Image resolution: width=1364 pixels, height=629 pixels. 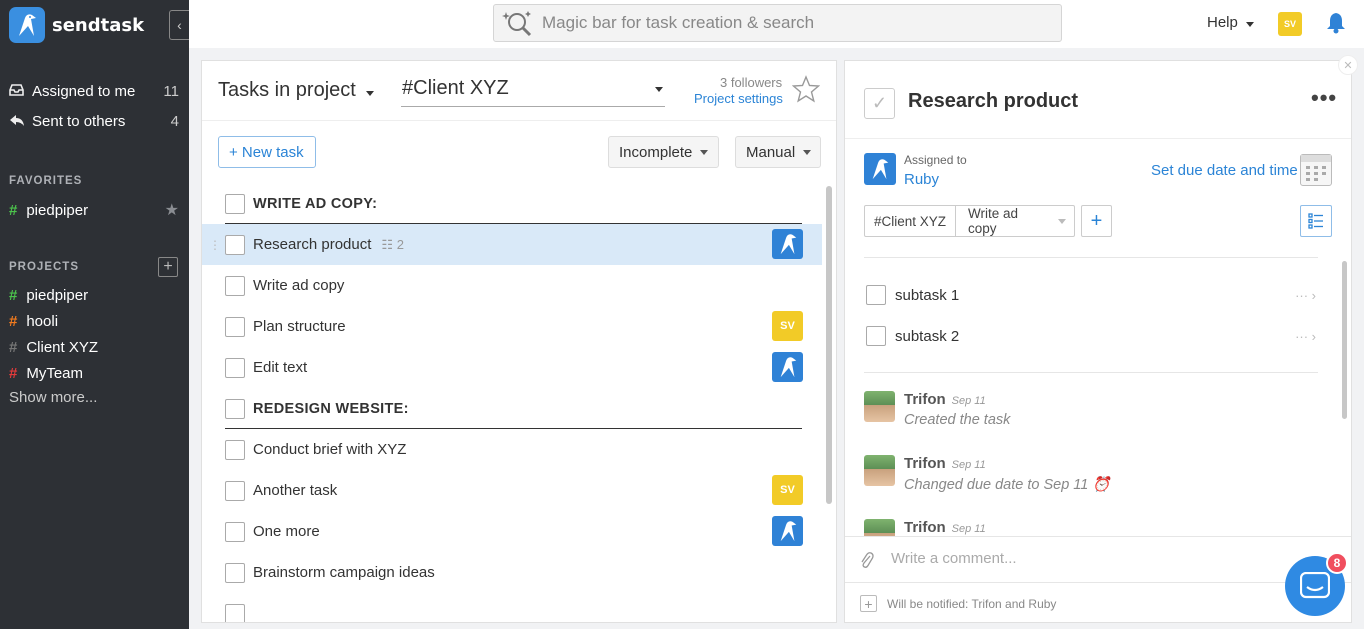 What do you see at coordinates (663, 152) in the screenshot?
I see `status-filter-dropdown: Incomplete` at bounding box center [663, 152].